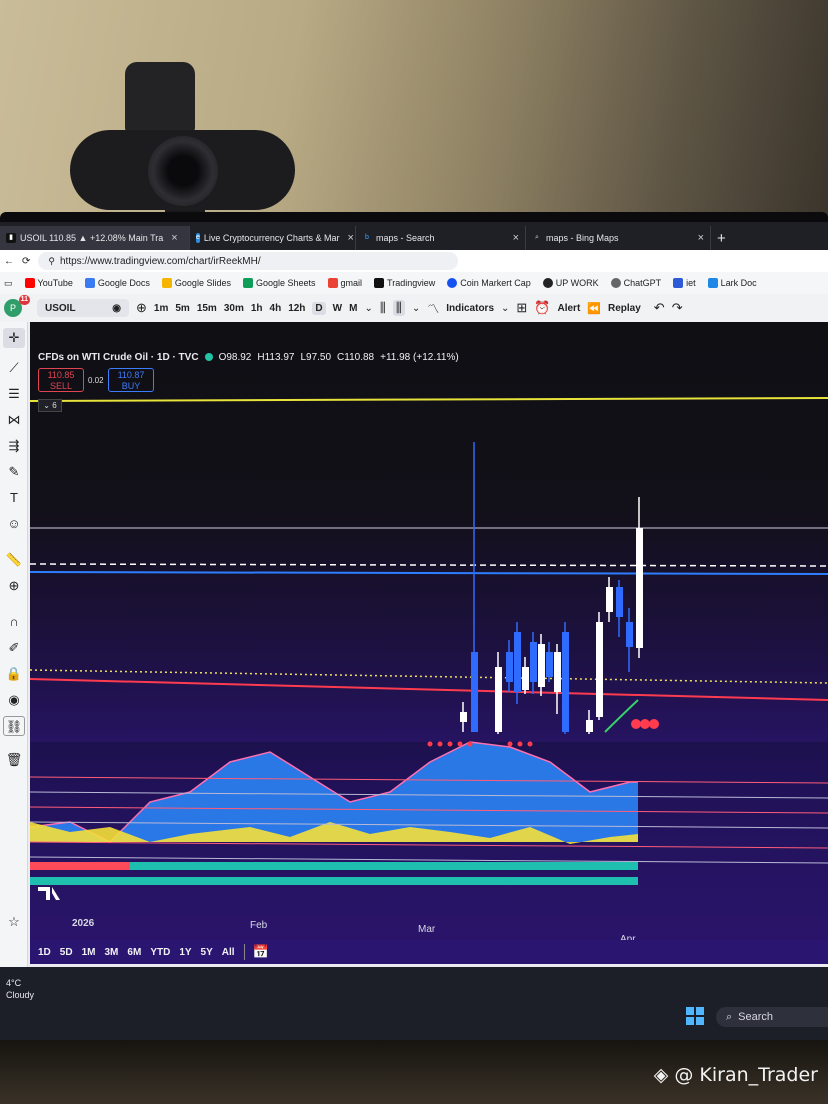  I want to click on timeframe-12h: 12h, so click(296, 308).